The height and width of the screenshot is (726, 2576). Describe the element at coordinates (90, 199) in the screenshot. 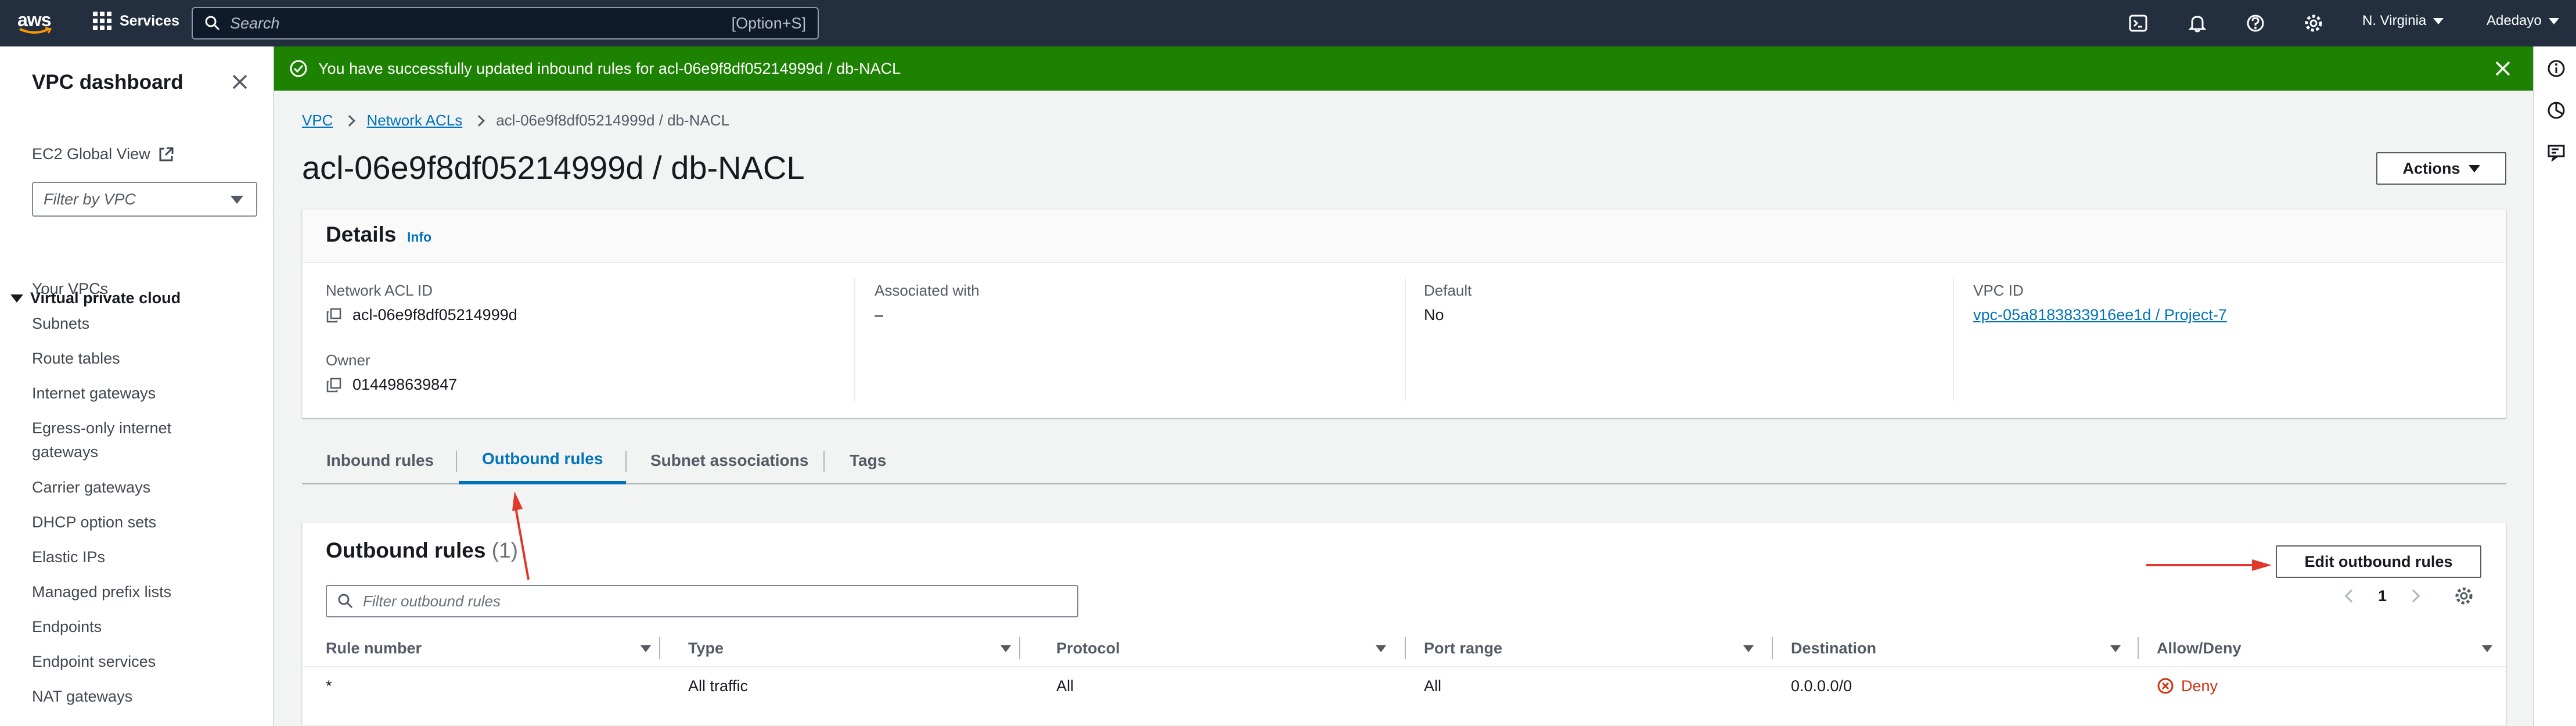

I see `filter-by-vpc-placeholder: Filter by VPC` at that location.